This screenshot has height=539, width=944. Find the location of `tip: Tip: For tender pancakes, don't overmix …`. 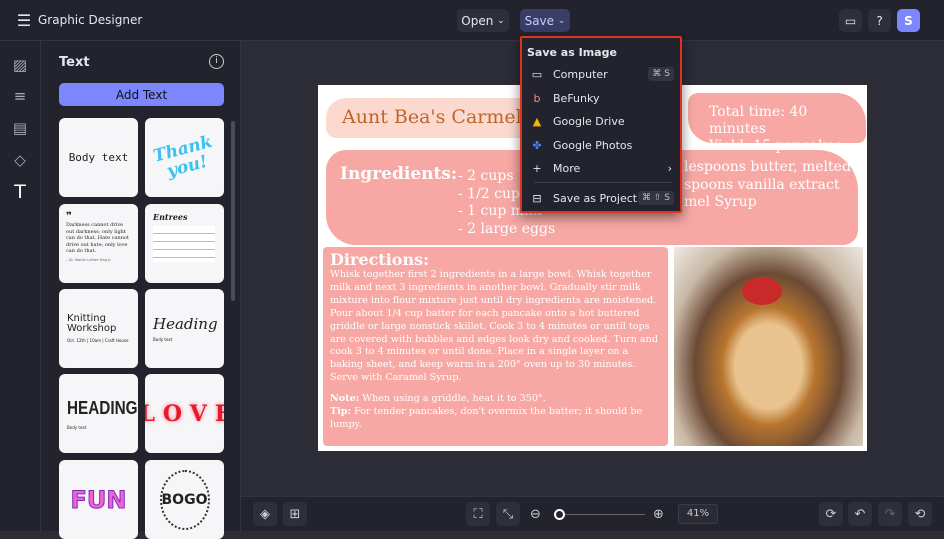

tip: Tip: For tender pancakes, don't overmix … is located at coordinates (495, 419).